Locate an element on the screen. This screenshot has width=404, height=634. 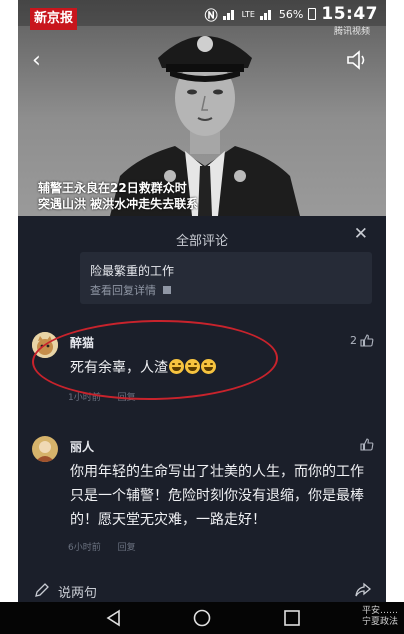
status-icons: Ⓝ LTE 56% 15:47 is located at coordinates (291, 14).